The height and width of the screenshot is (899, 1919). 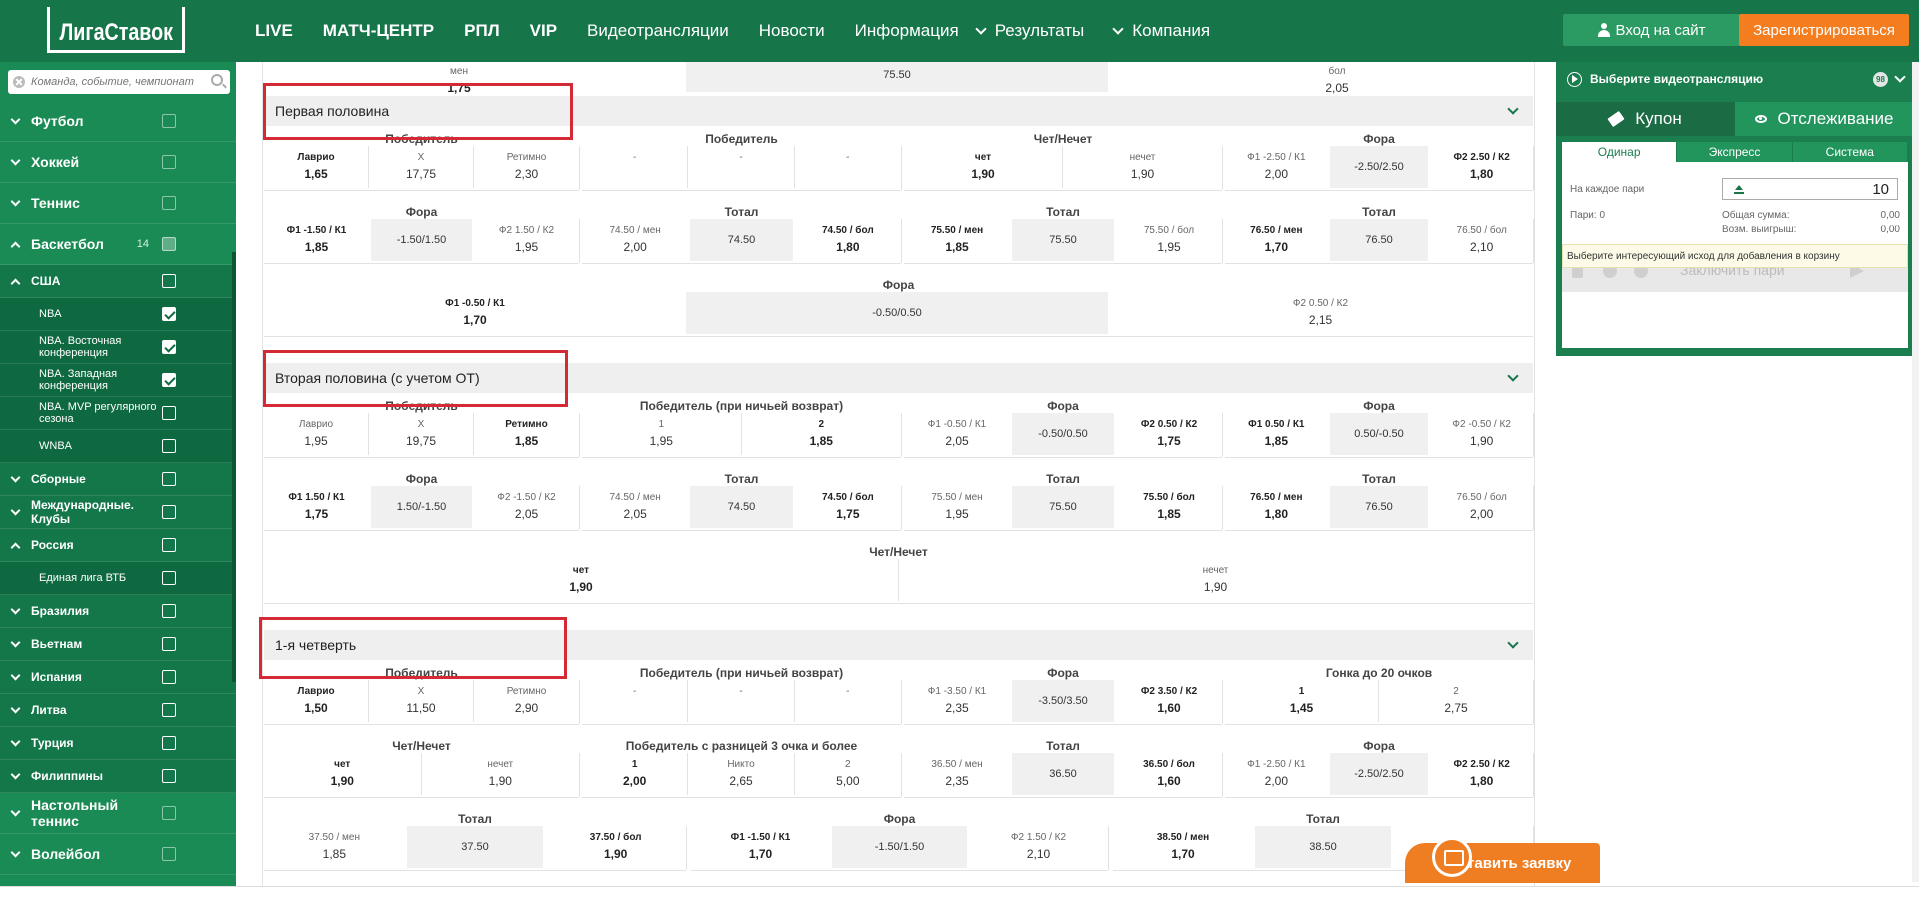 What do you see at coordinates (1810, 189) in the screenshot?
I see `stake-input: 10` at bounding box center [1810, 189].